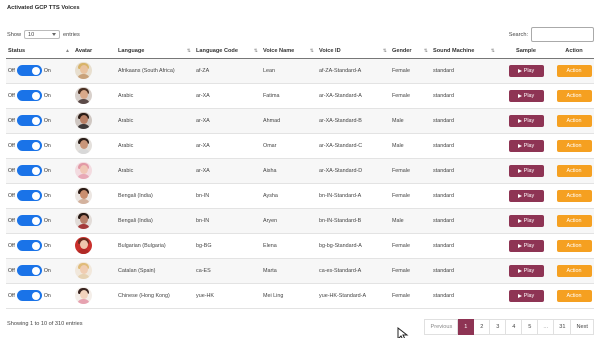 The height and width of the screenshot is (338, 600). Describe the element at coordinates (39, 52) in the screenshot. I see `column-header-status: Status ▲` at that location.